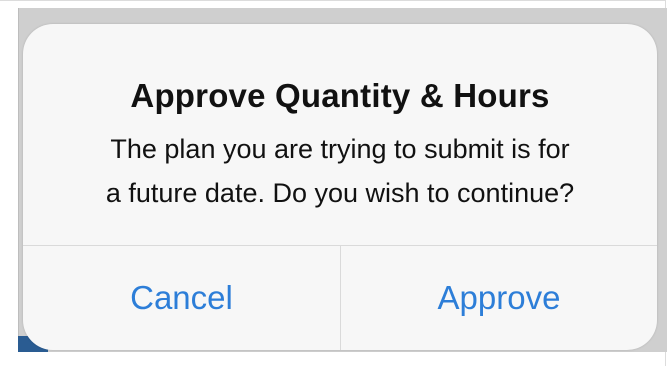 This screenshot has width=667, height=367. Describe the element at coordinates (499, 298) in the screenshot. I see `approve-button: Approve` at that location.